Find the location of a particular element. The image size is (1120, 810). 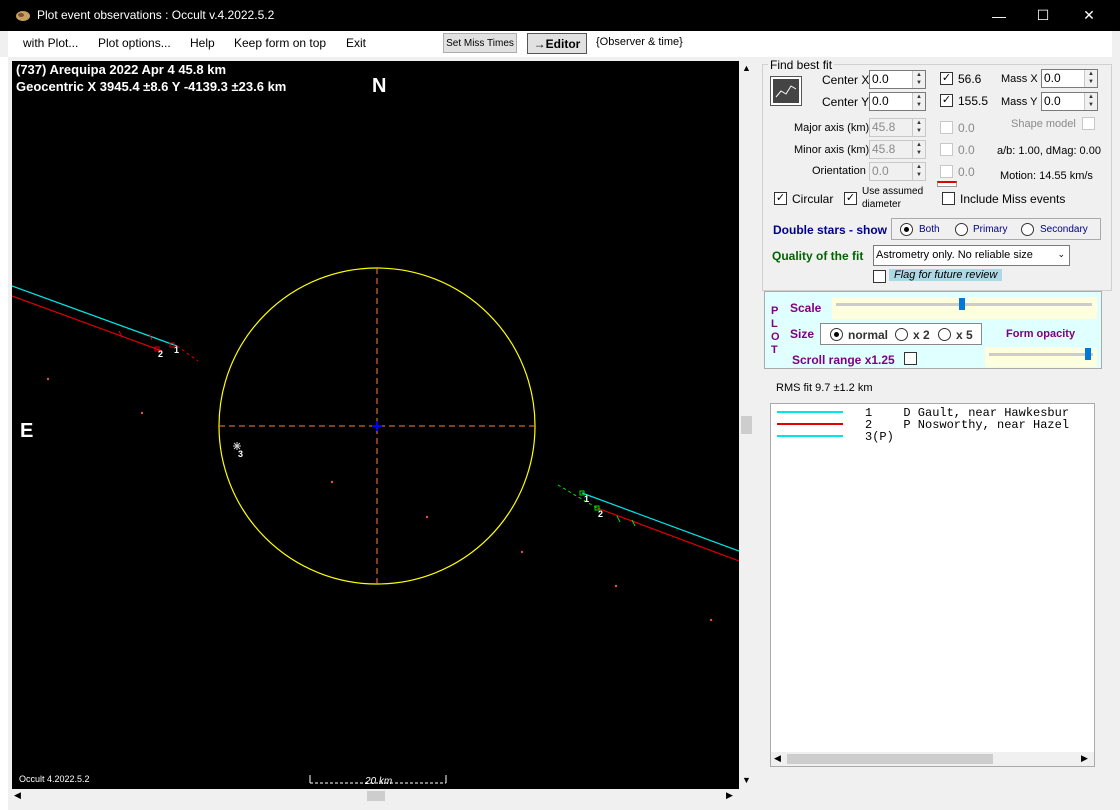

east-label: E is located at coordinates (27, 431).